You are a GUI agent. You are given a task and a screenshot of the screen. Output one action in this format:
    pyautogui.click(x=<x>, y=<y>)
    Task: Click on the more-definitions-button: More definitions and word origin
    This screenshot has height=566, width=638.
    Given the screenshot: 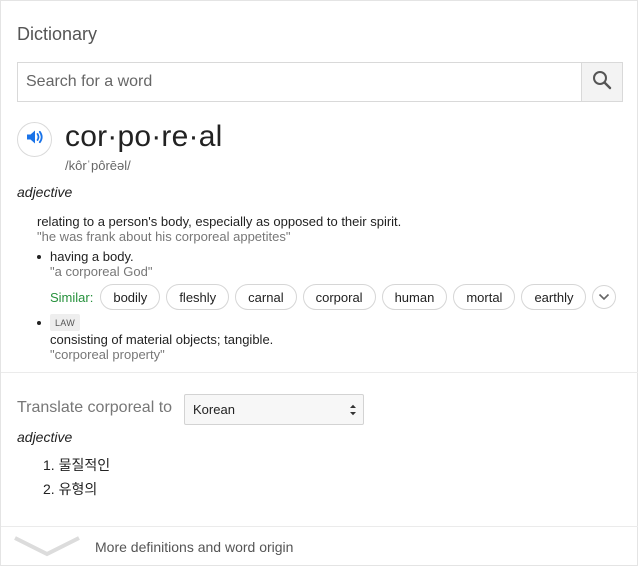 What is the action you would take?
    pyautogui.click(x=319, y=546)
    